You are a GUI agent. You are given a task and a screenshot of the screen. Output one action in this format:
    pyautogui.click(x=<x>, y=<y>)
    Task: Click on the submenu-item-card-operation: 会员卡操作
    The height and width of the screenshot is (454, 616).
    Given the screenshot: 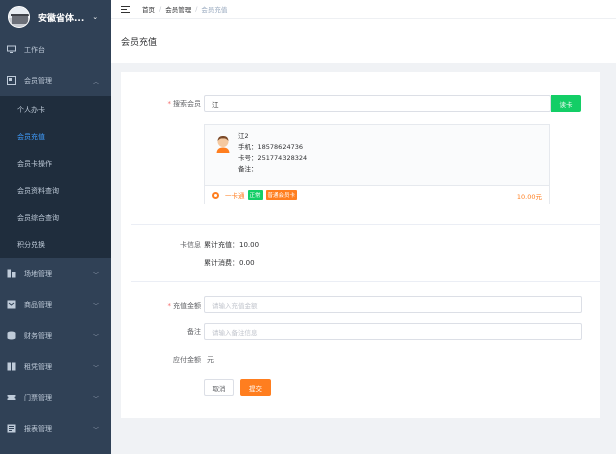 What is the action you would take?
    pyautogui.click(x=55, y=163)
    